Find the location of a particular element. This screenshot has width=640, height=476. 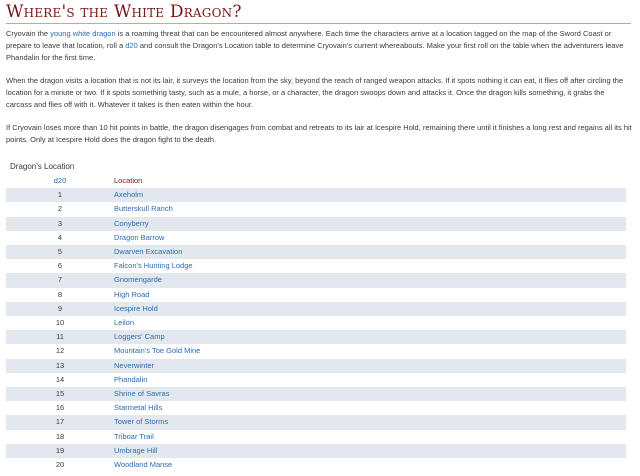

roll-cell: 4 is located at coordinates (60, 238).